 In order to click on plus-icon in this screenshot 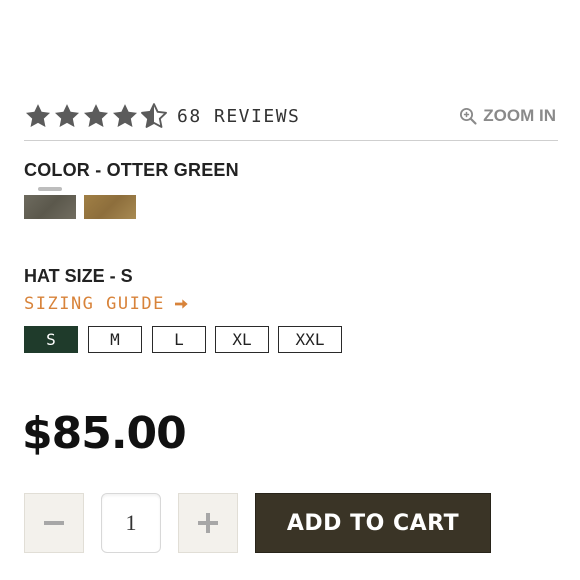, I will do `click(208, 523)`.